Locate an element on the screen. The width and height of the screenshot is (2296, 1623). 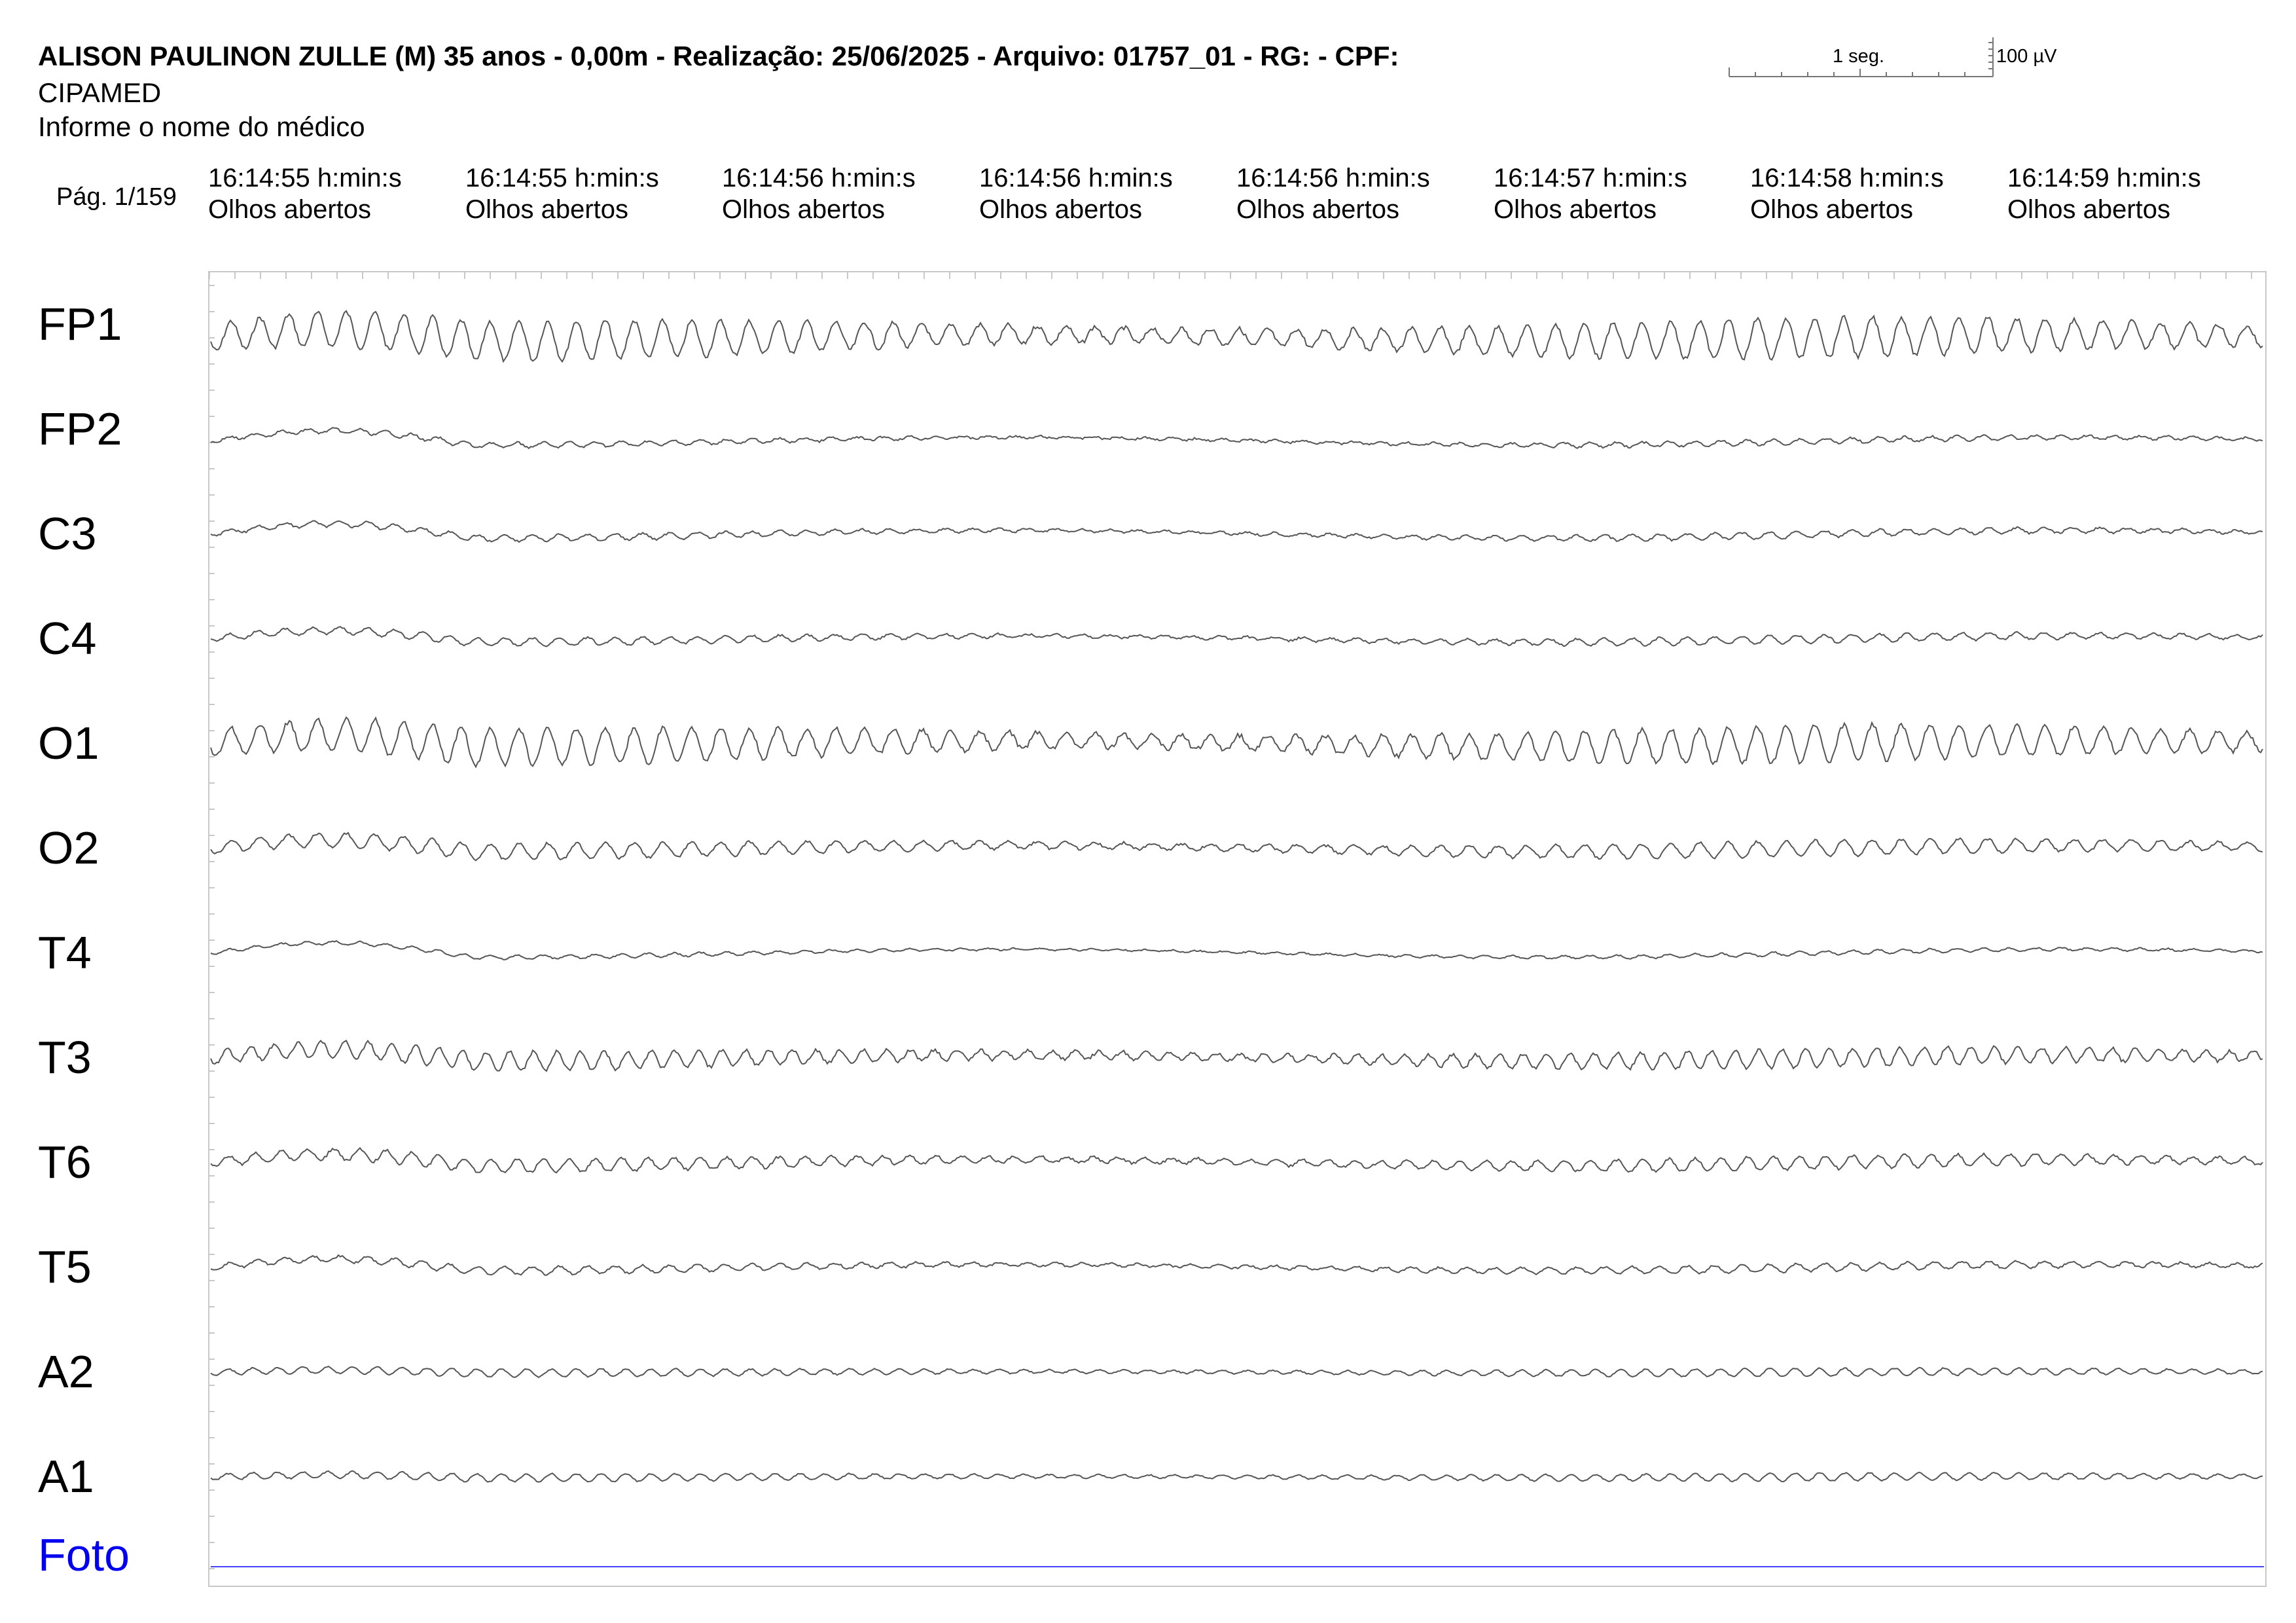
channel-label-a2: A2 is located at coordinates (66, 1371).